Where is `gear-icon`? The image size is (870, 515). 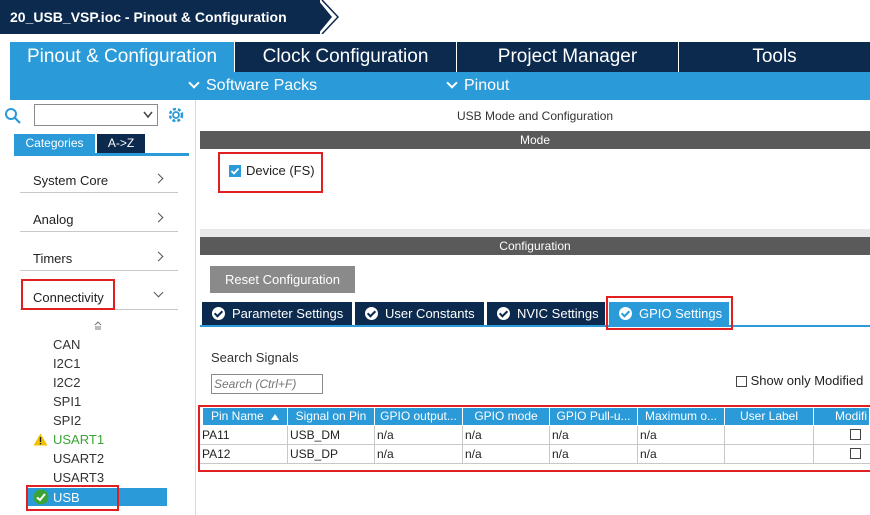
gear-icon is located at coordinates (176, 115).